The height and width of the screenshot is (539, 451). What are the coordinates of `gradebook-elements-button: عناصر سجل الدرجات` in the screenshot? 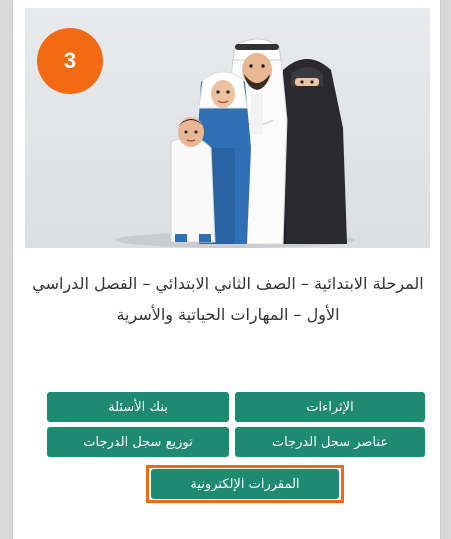 It's located at (330, 442).